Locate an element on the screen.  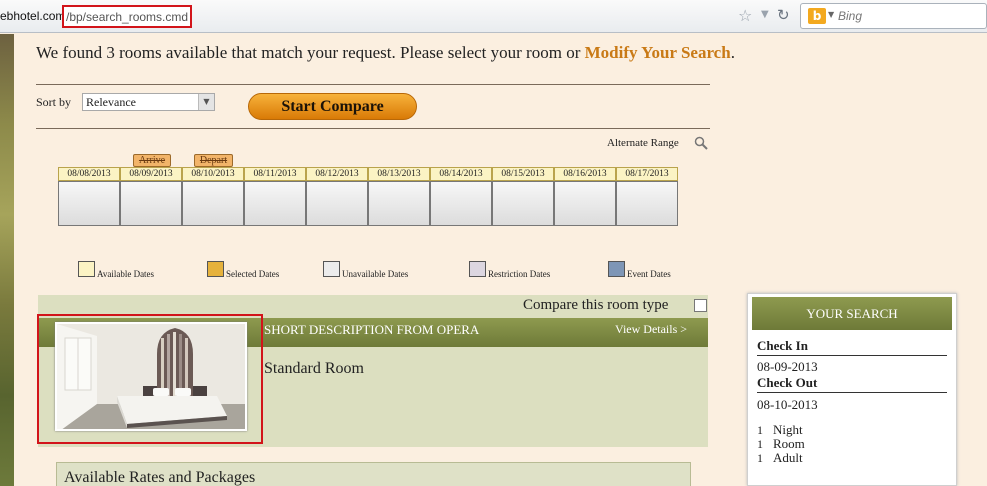
arrive-tag: Arrive is located at coordinates (152, 160).